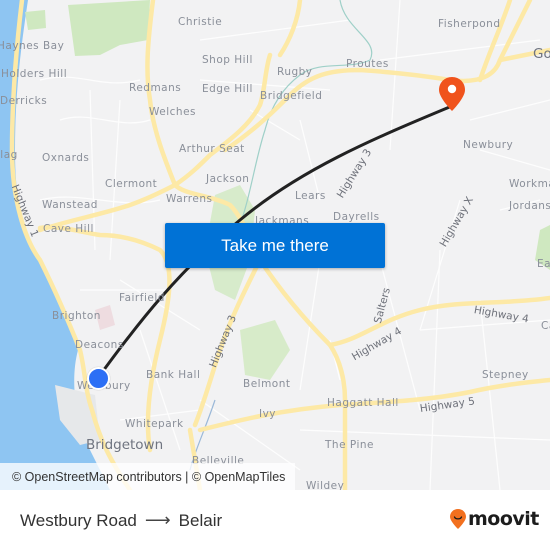 The width and height of the screenshot is (550, 550). Describe the element at coordinates (295, 72) in the screenshot. I see `place-label: Rugby` at that location.